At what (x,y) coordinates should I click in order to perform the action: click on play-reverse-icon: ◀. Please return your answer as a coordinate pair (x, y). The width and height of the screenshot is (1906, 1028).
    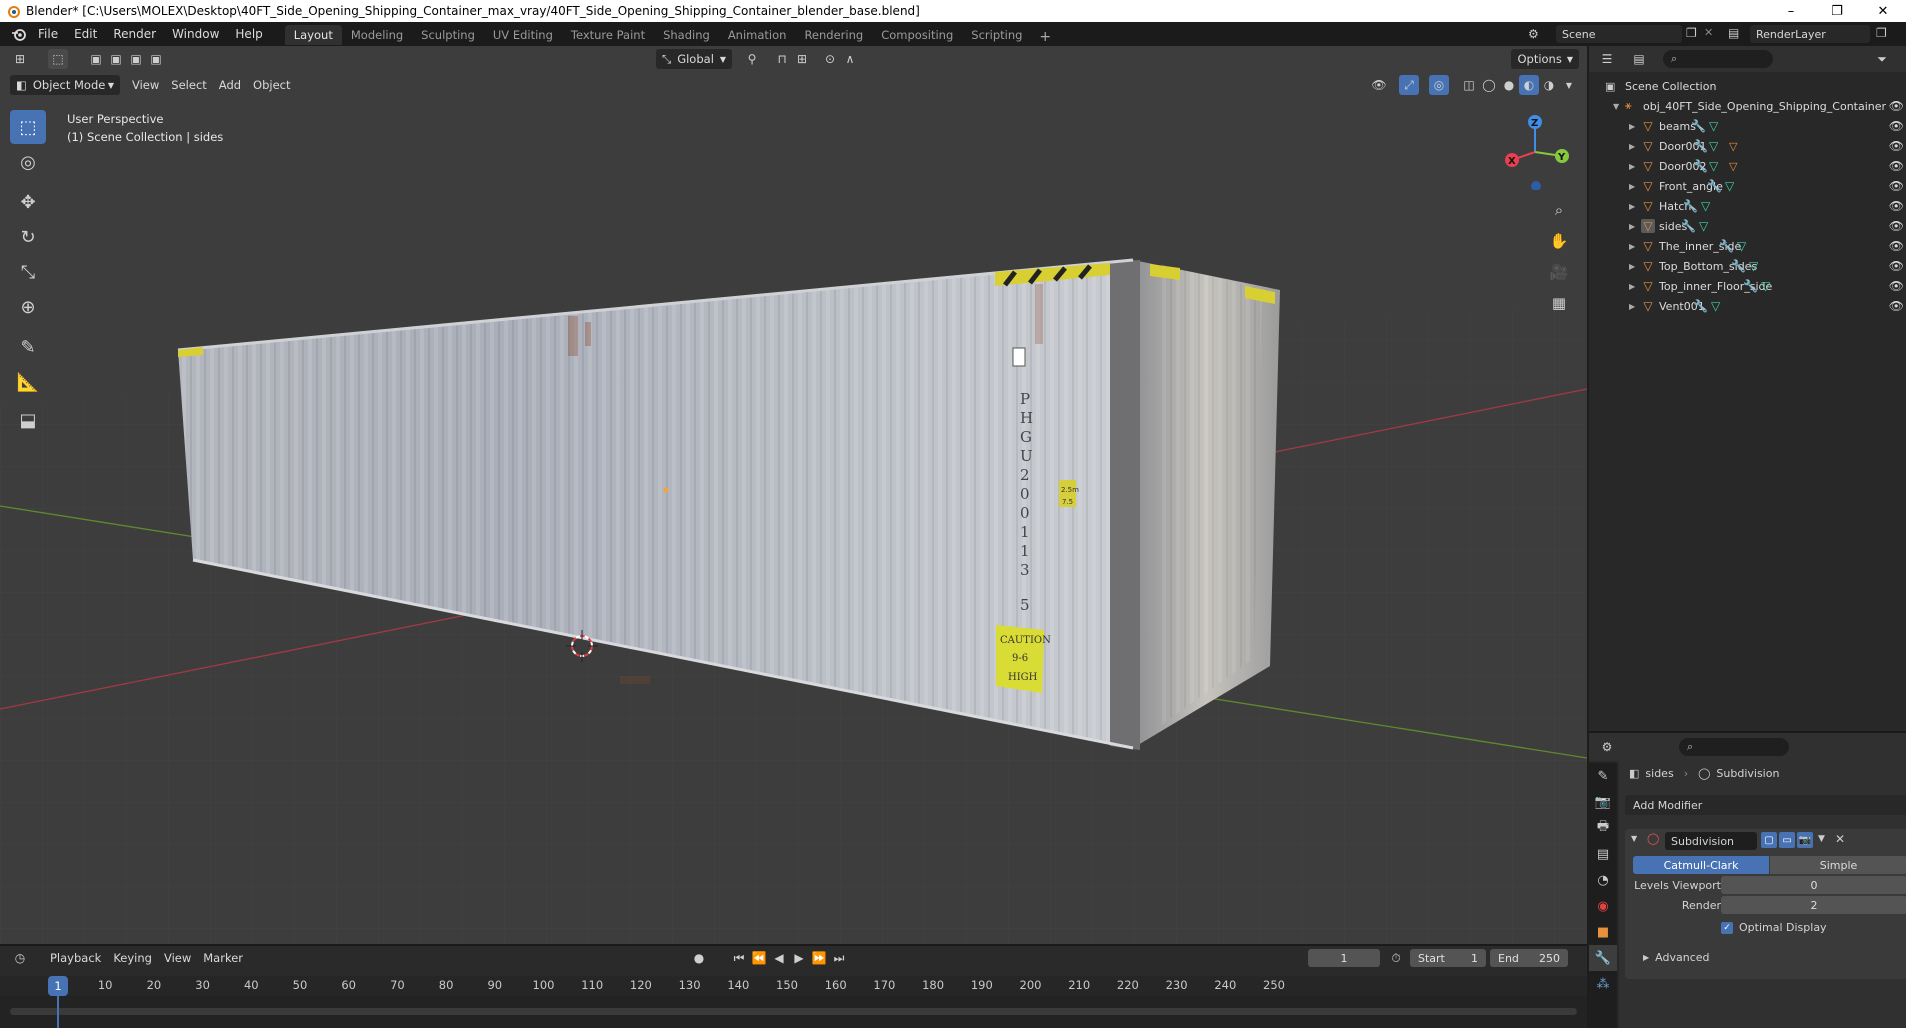
    Looking at the image, I should click on (779, 958).